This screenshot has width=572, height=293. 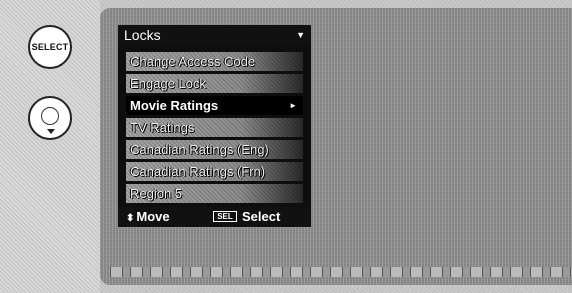 What do you see at coordinates (168, 83) in the screenshot?
I see `menu-item-label: Engage Lock` at bounding box center [168, 83].